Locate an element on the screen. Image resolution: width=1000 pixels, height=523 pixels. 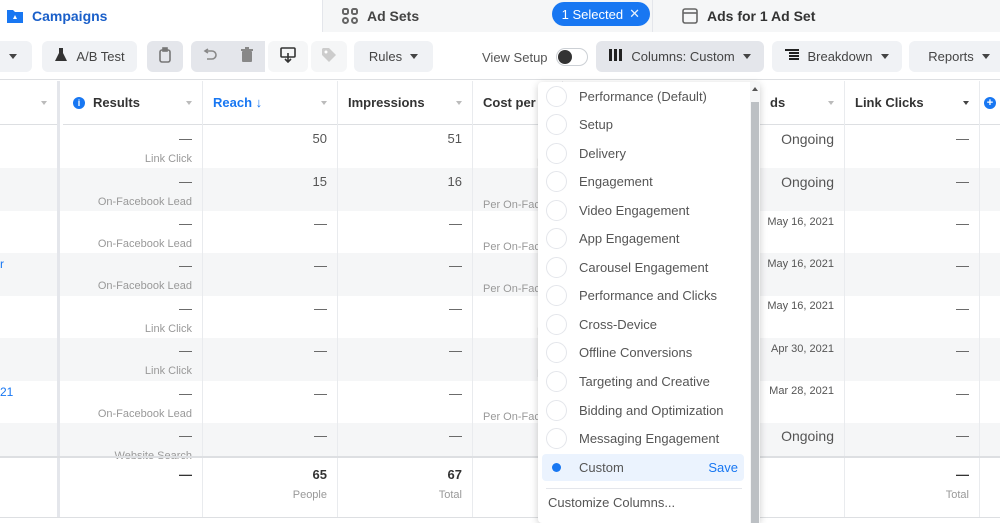
column-preset-option: Messaging Engagement is located at coordinates (643, 438).